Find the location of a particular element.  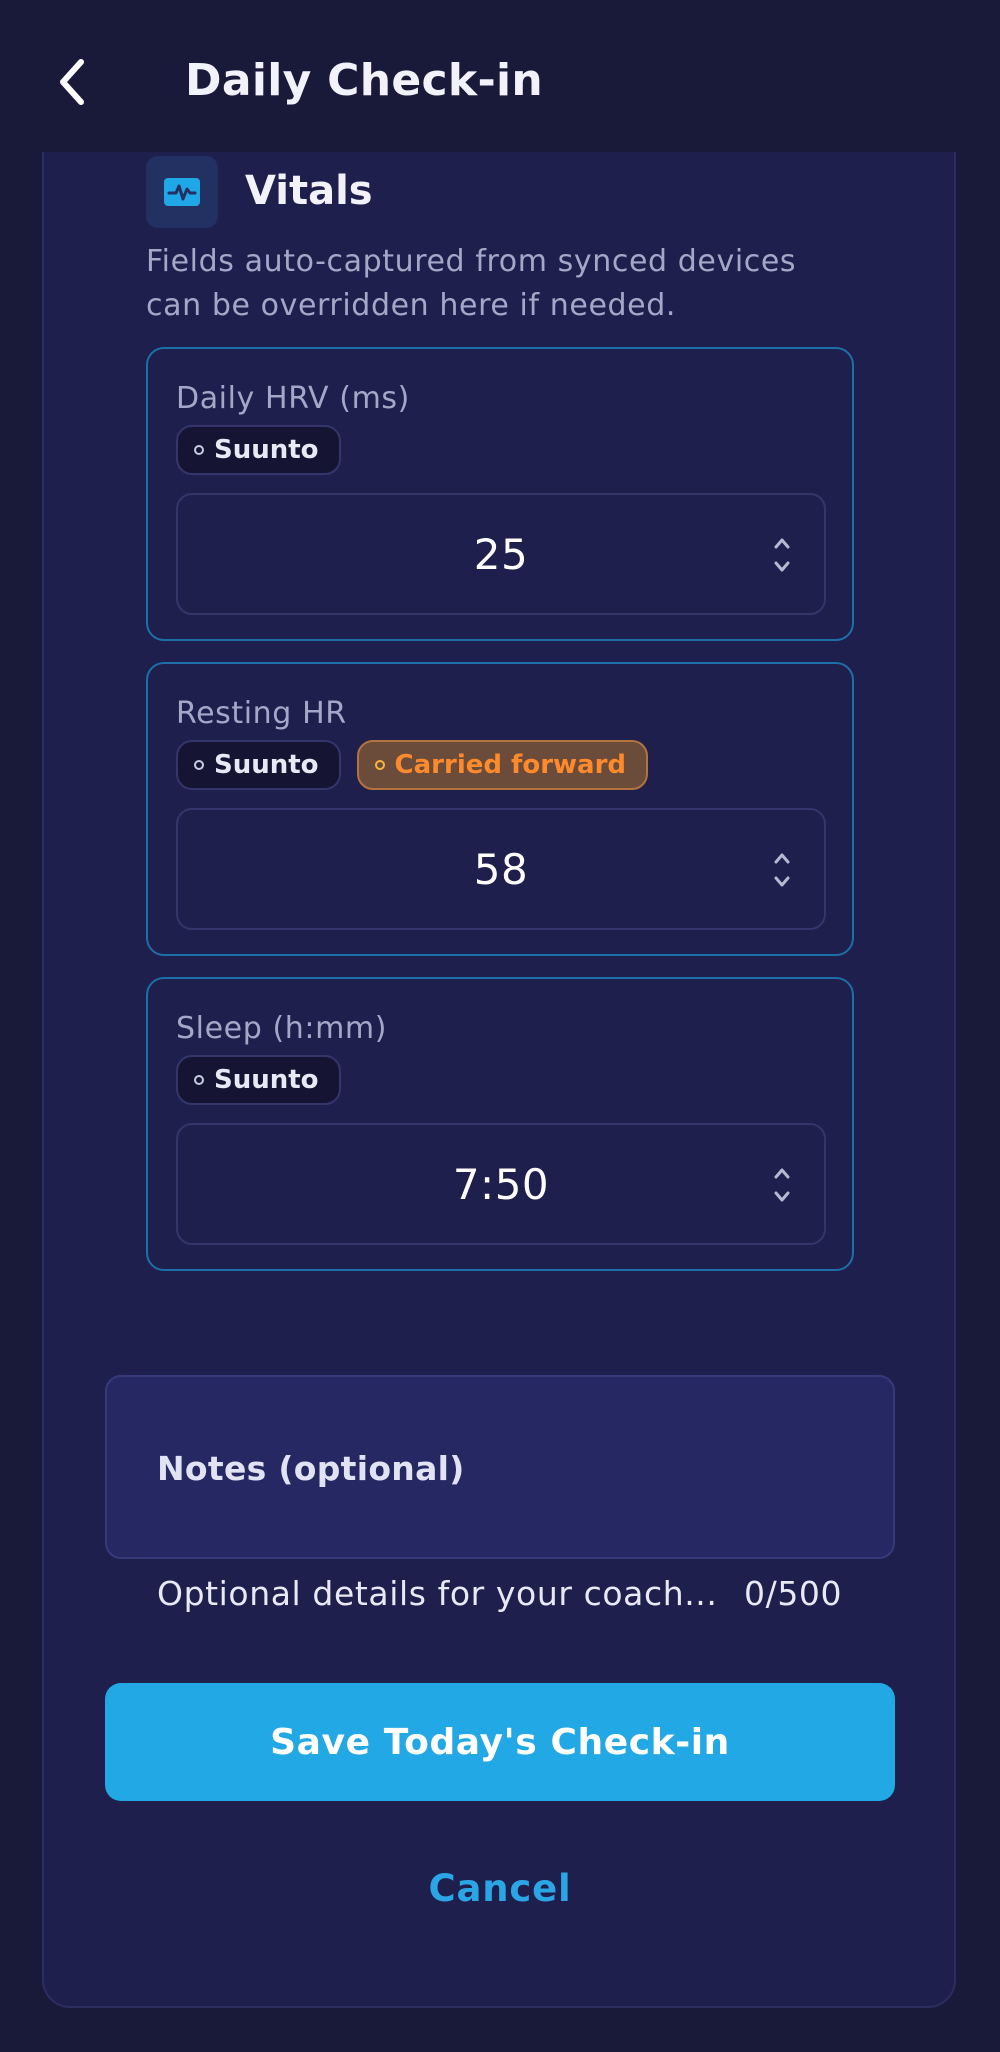

field-resting-hr: Resting HR Suunto Carried forward 58 is located at coordinates (500, 809).